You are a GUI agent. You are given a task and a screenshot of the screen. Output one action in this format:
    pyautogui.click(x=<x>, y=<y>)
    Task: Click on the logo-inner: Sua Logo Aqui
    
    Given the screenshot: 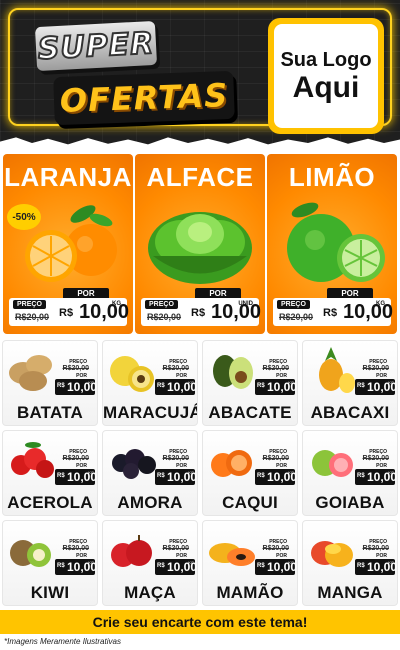 What is the action you would take?
    pyautogui.click(x=326, y=76)
    